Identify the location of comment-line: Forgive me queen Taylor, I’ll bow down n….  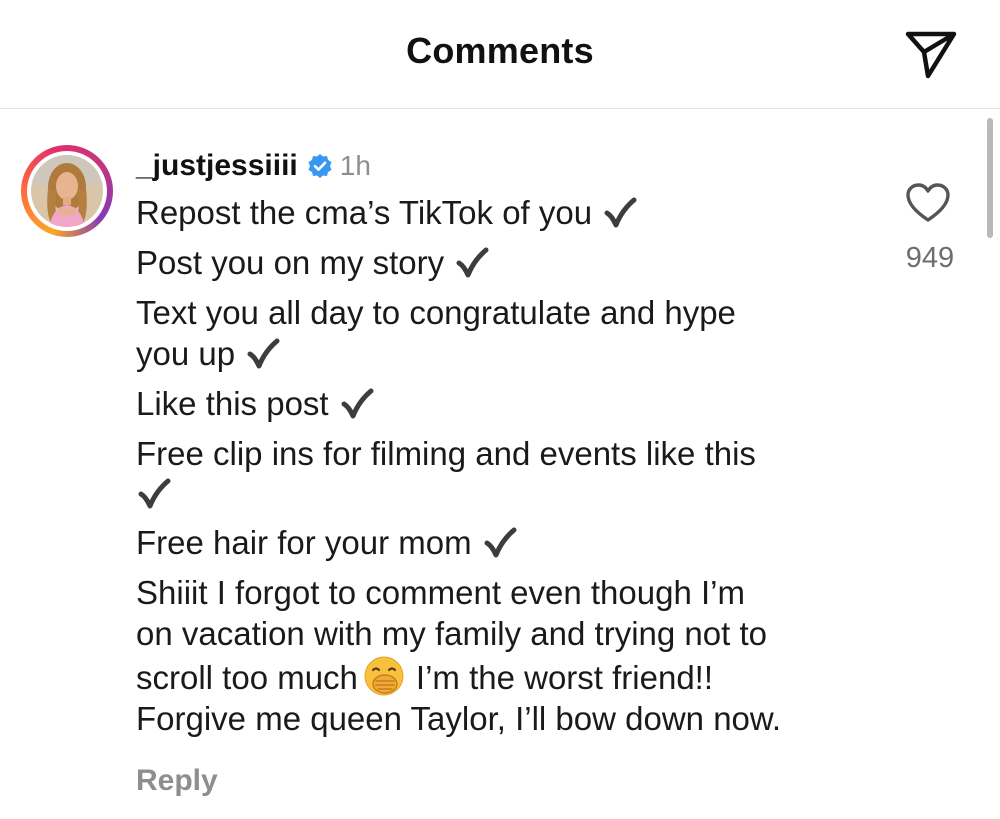
(459, 718).